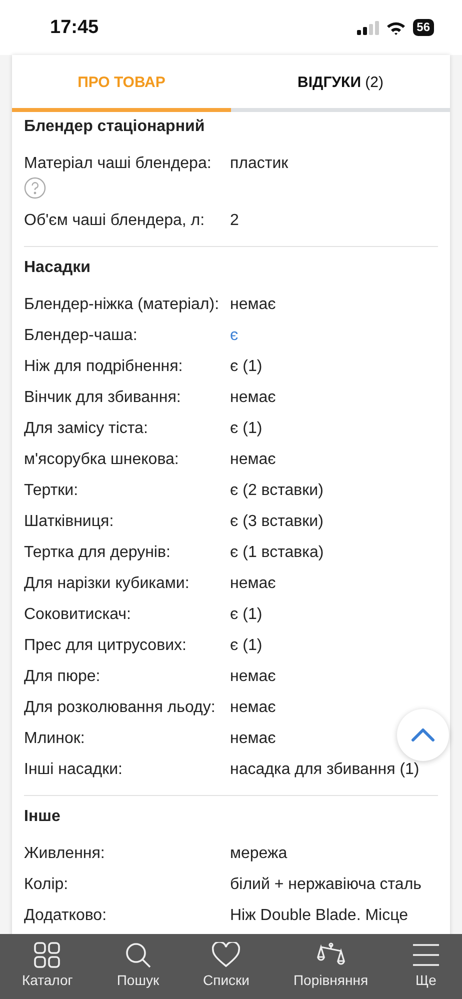  Describe the element at coordinates (46, 884) in the screenshot. I see `spec-label: Колір:` at that location.